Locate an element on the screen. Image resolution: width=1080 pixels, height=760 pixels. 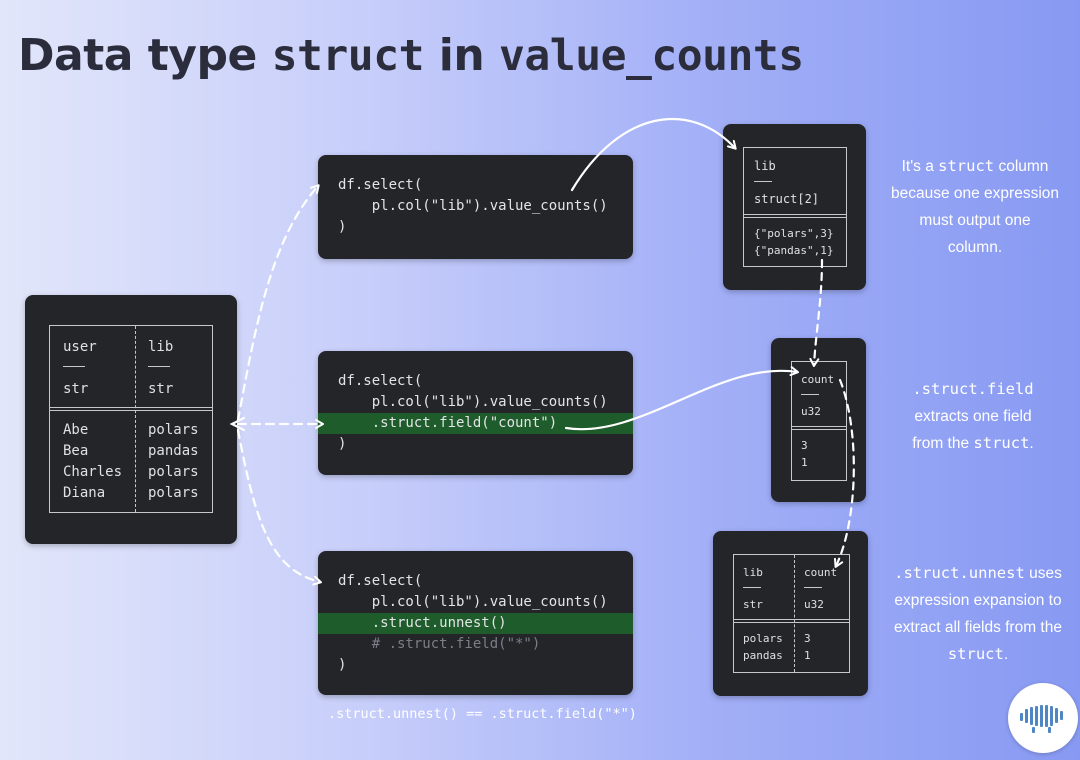
code-line-highlighted: .struct.unnest() is located at coordinates (475, 623).